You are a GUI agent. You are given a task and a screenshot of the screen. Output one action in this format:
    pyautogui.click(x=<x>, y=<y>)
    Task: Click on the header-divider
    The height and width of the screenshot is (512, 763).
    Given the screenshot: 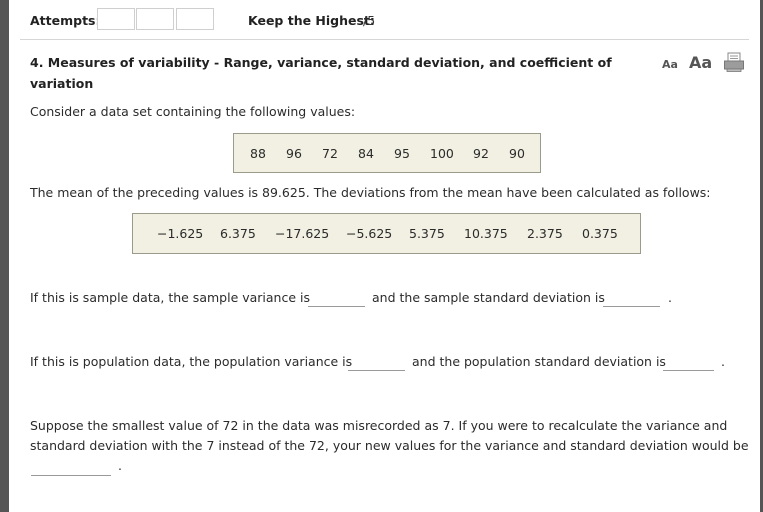 What is the action you would take?
    pyautogui.click(x=384, y=39)
    